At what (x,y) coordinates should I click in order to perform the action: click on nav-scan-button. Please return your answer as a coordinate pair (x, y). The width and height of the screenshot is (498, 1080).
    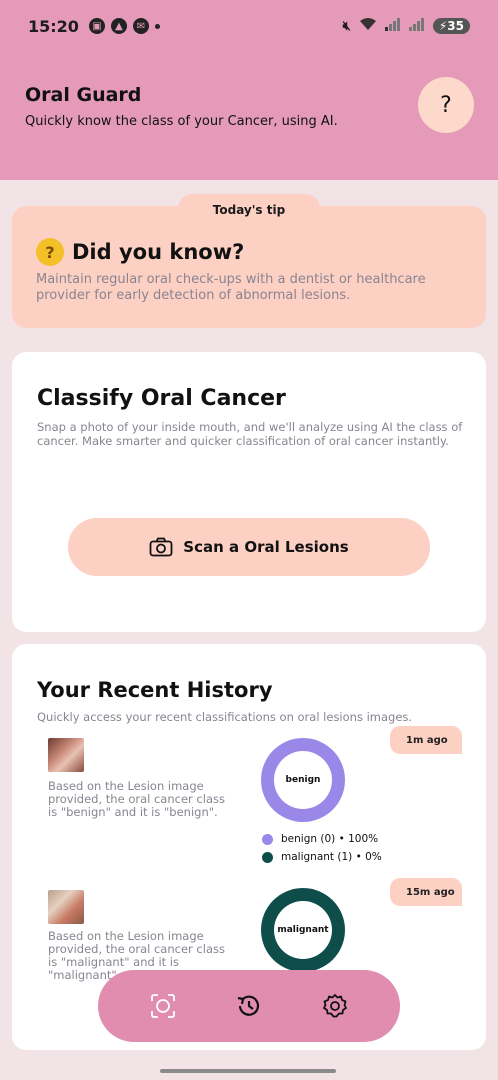
    Looking at the image, I should click on (163, 1006).